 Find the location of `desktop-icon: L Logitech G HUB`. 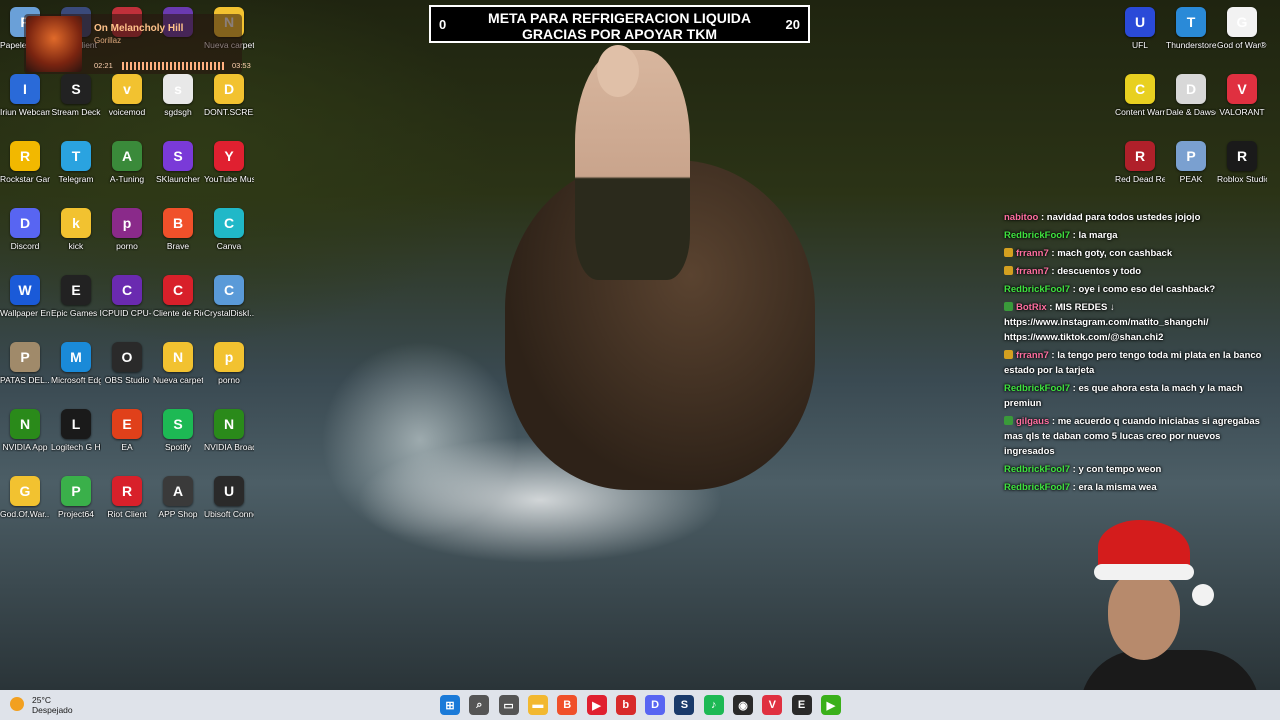

desktop-icon: L Logitech G HUB is located at coordinates (76, 430).